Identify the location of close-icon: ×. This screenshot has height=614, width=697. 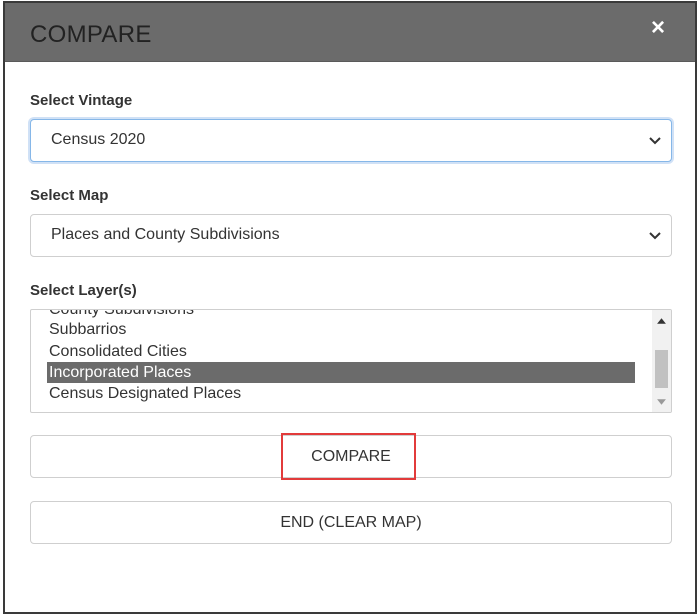
(658, 28).